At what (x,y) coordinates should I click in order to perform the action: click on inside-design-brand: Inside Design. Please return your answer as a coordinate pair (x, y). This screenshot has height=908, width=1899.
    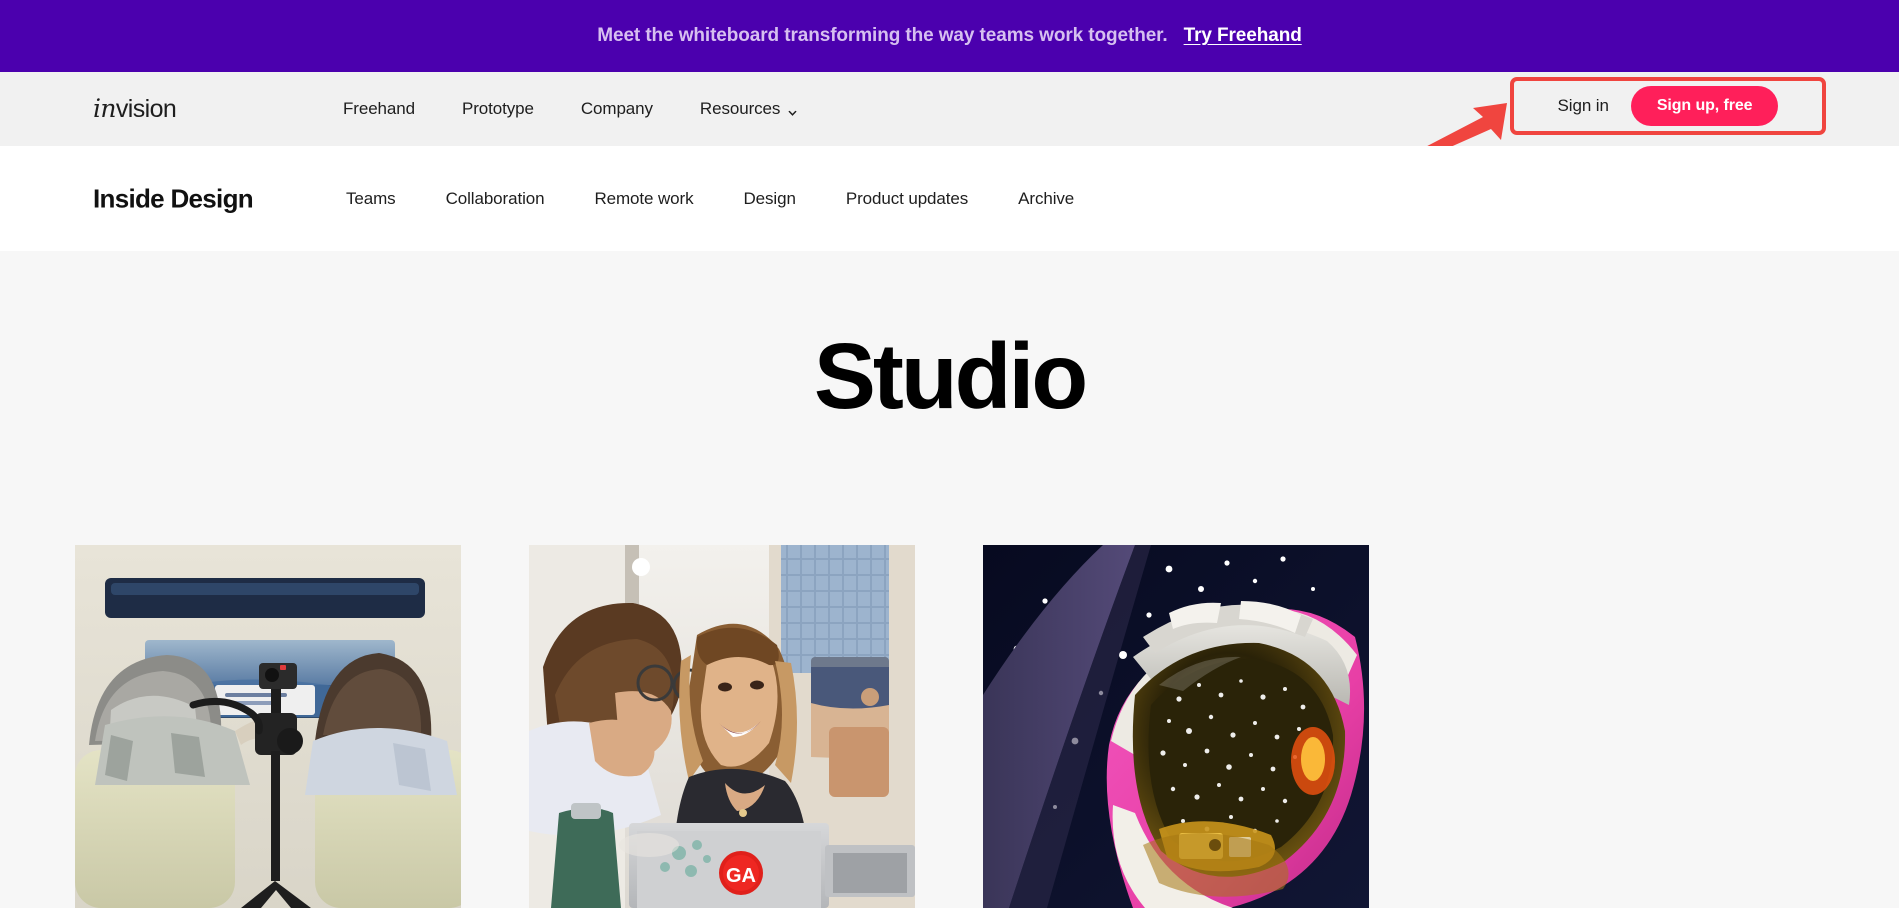
    Looking at the image, I should click on (173, 198).